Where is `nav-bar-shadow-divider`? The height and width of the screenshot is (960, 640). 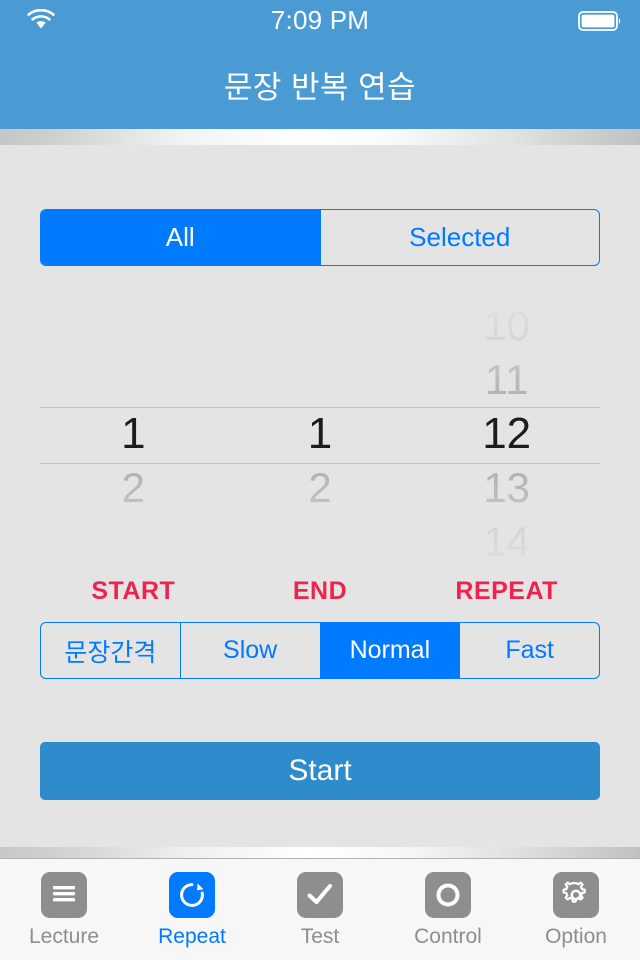 nav-bar-shadow-divider is located at coordinates (320, 137).